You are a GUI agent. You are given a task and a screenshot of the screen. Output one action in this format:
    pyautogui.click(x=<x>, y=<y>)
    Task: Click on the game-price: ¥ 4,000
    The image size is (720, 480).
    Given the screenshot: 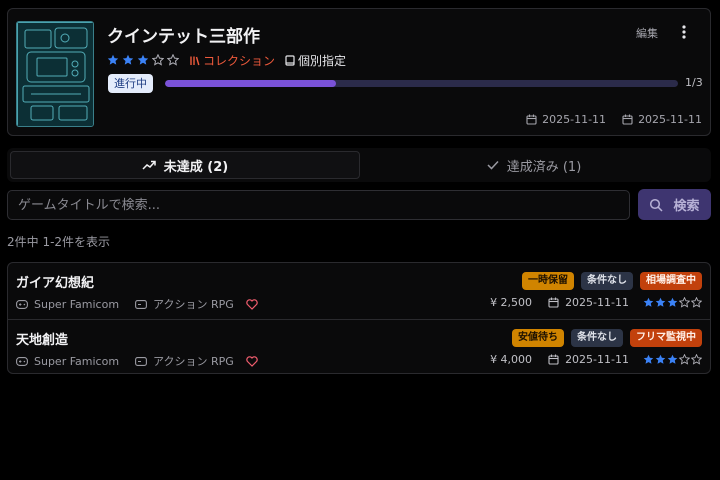 What is the action you would take?
    pyautogui.click(x=511, y=359)
    